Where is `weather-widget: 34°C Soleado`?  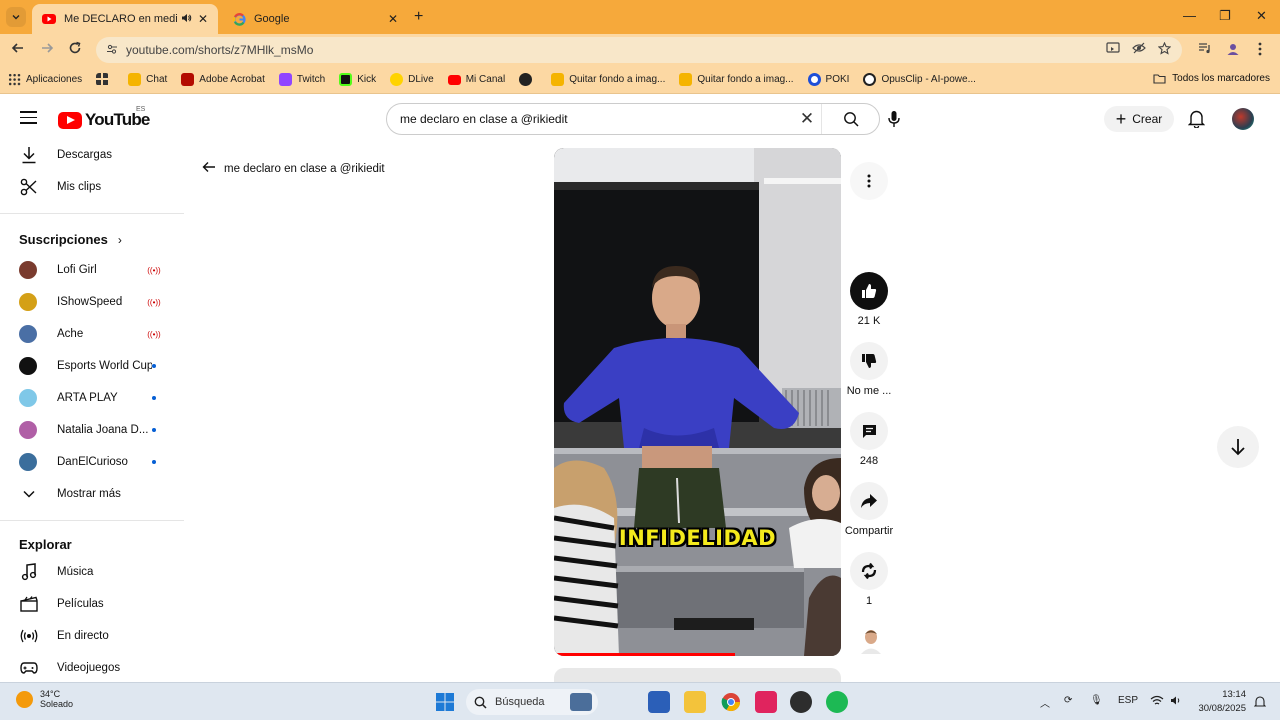
weather-widget: 34°C Soleado is located at coordinates (44, 699).